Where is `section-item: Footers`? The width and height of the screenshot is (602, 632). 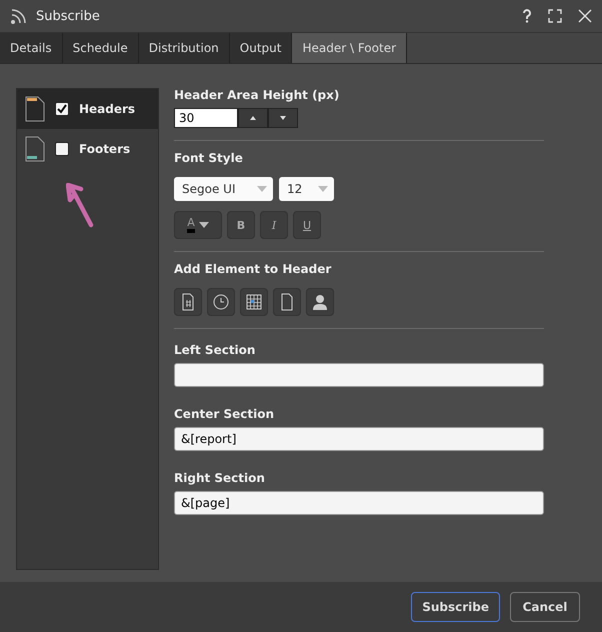
section-item: Footers is located at coordinates (87, 149).